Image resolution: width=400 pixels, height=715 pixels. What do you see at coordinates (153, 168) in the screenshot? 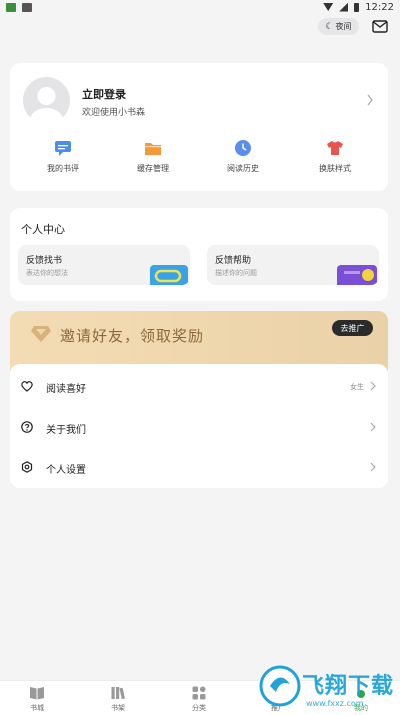
I see `quick-link-label: 缓存管理` at bounding box center [153, 168].